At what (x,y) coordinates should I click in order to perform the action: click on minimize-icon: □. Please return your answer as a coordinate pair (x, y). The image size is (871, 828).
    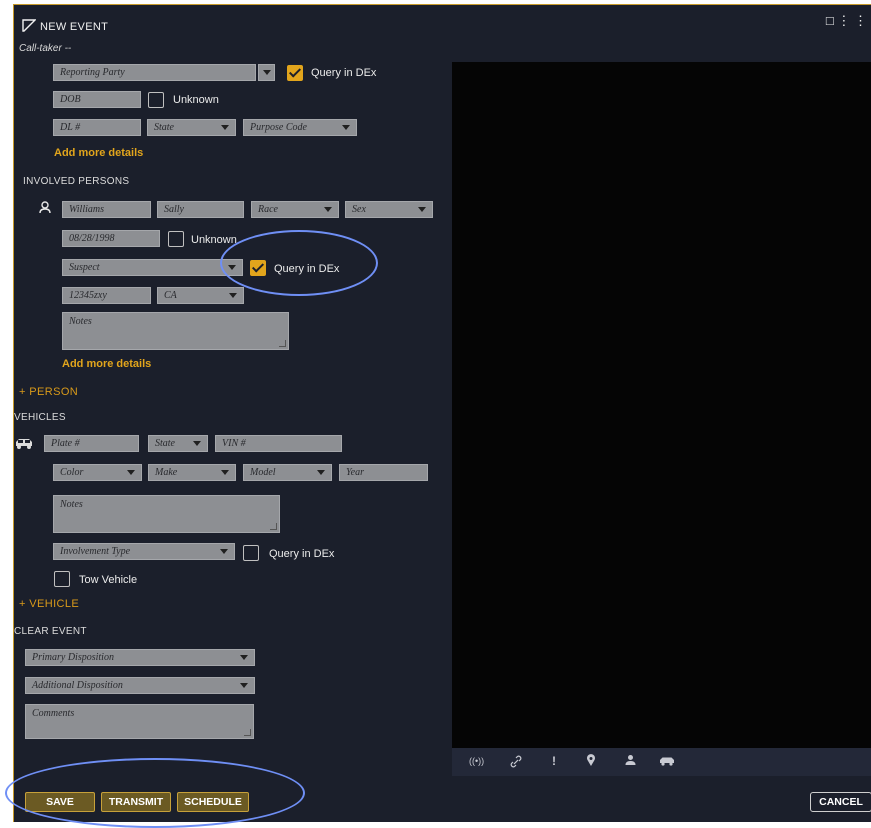
    Looking at the image, I should click on (830, 20).